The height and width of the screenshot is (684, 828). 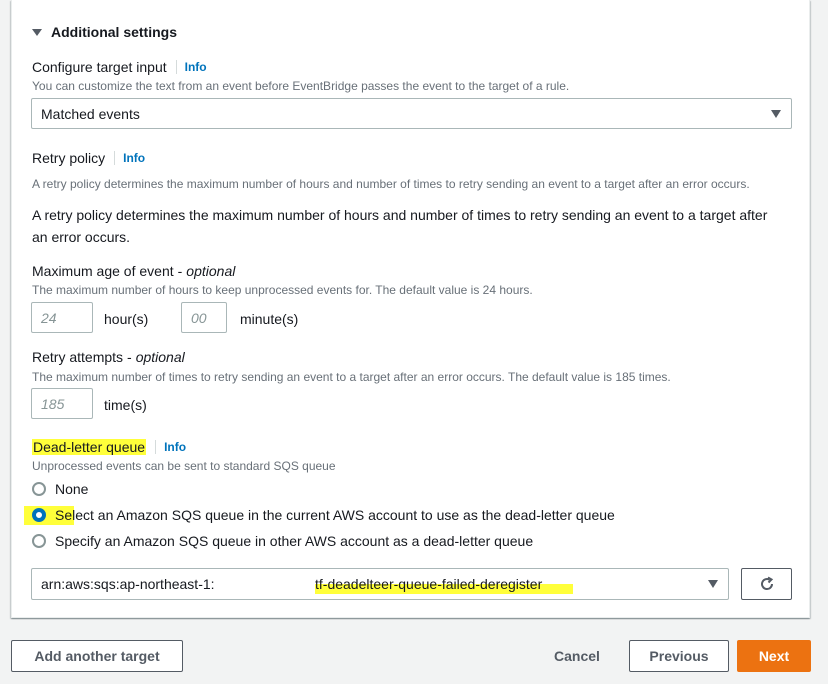 What do you see at coordinates (62, 317) in the screenshot?
I see `max-age-hours-input: 24` at bounding box center [62, 317].